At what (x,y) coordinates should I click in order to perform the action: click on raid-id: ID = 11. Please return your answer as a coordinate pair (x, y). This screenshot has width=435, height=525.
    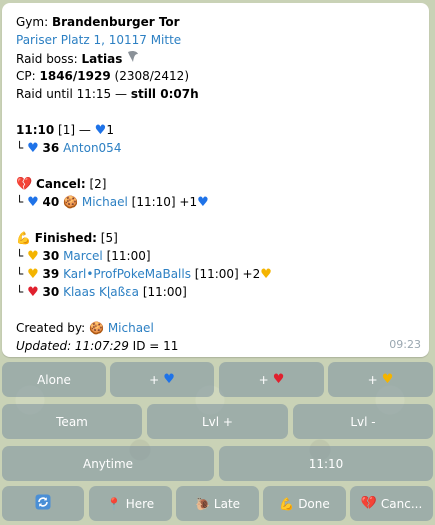
    Looking at the image, I should click on (155, 346).